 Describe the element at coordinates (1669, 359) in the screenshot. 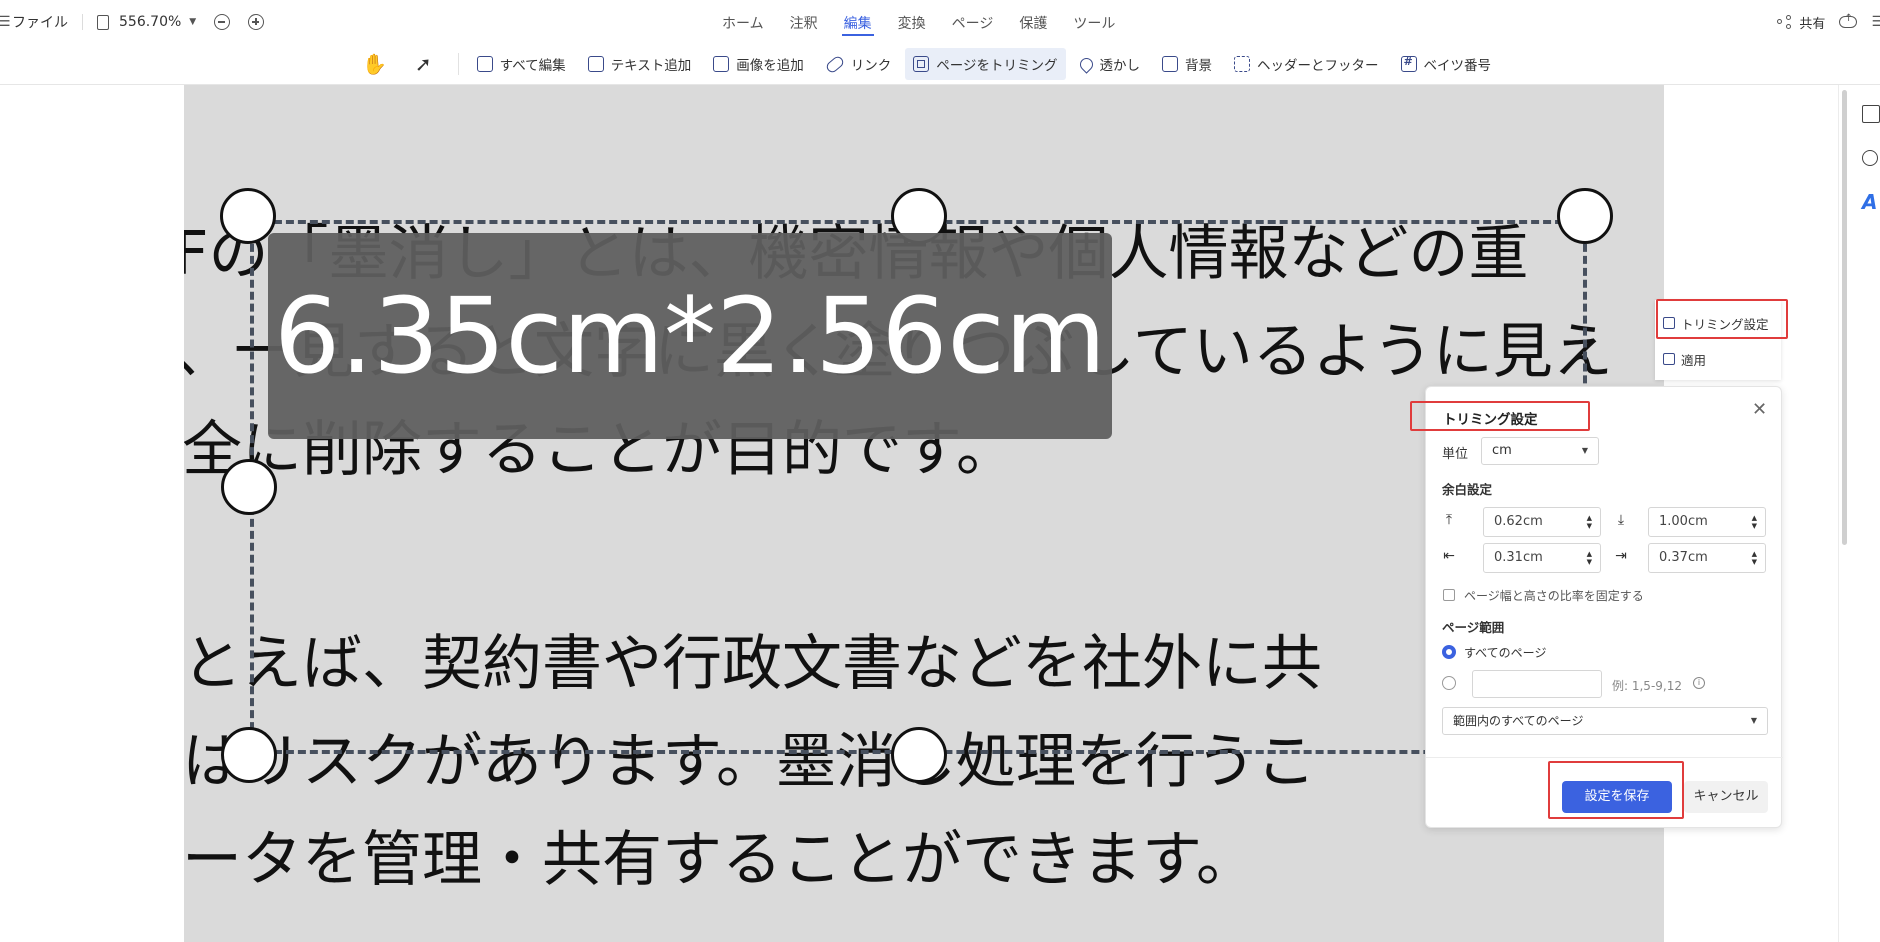

I see `apply-icon` at that location.